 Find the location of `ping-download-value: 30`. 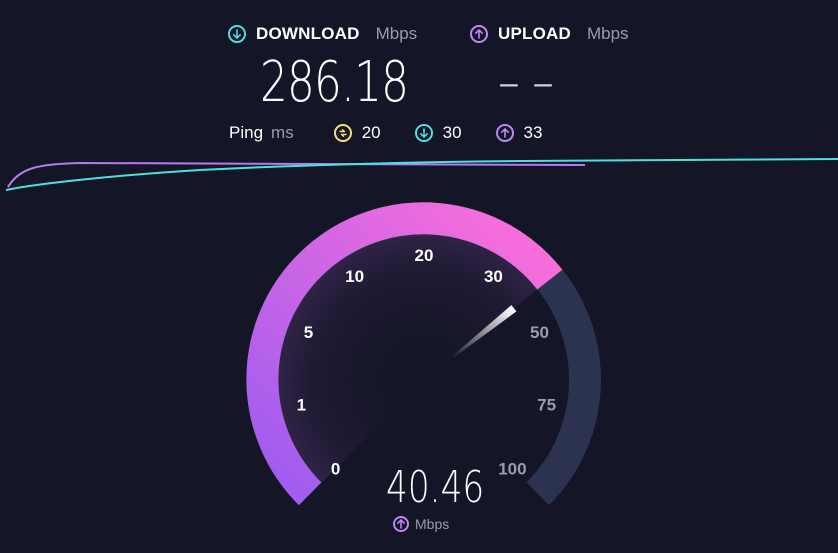

ping-download-value: 30 is located at coordinates (452, 132).